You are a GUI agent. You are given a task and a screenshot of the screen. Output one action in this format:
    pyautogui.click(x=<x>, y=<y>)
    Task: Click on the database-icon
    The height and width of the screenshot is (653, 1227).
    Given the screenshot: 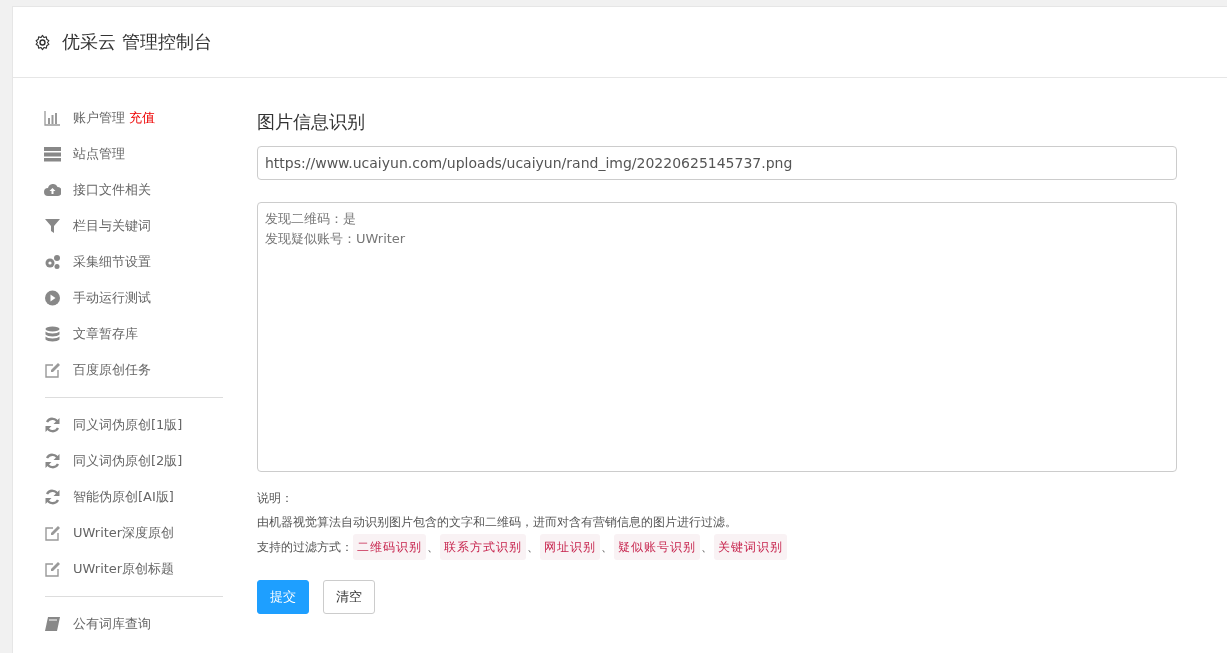 What is the action you would take?
    pyautogui.click(x=52, y=334)
    